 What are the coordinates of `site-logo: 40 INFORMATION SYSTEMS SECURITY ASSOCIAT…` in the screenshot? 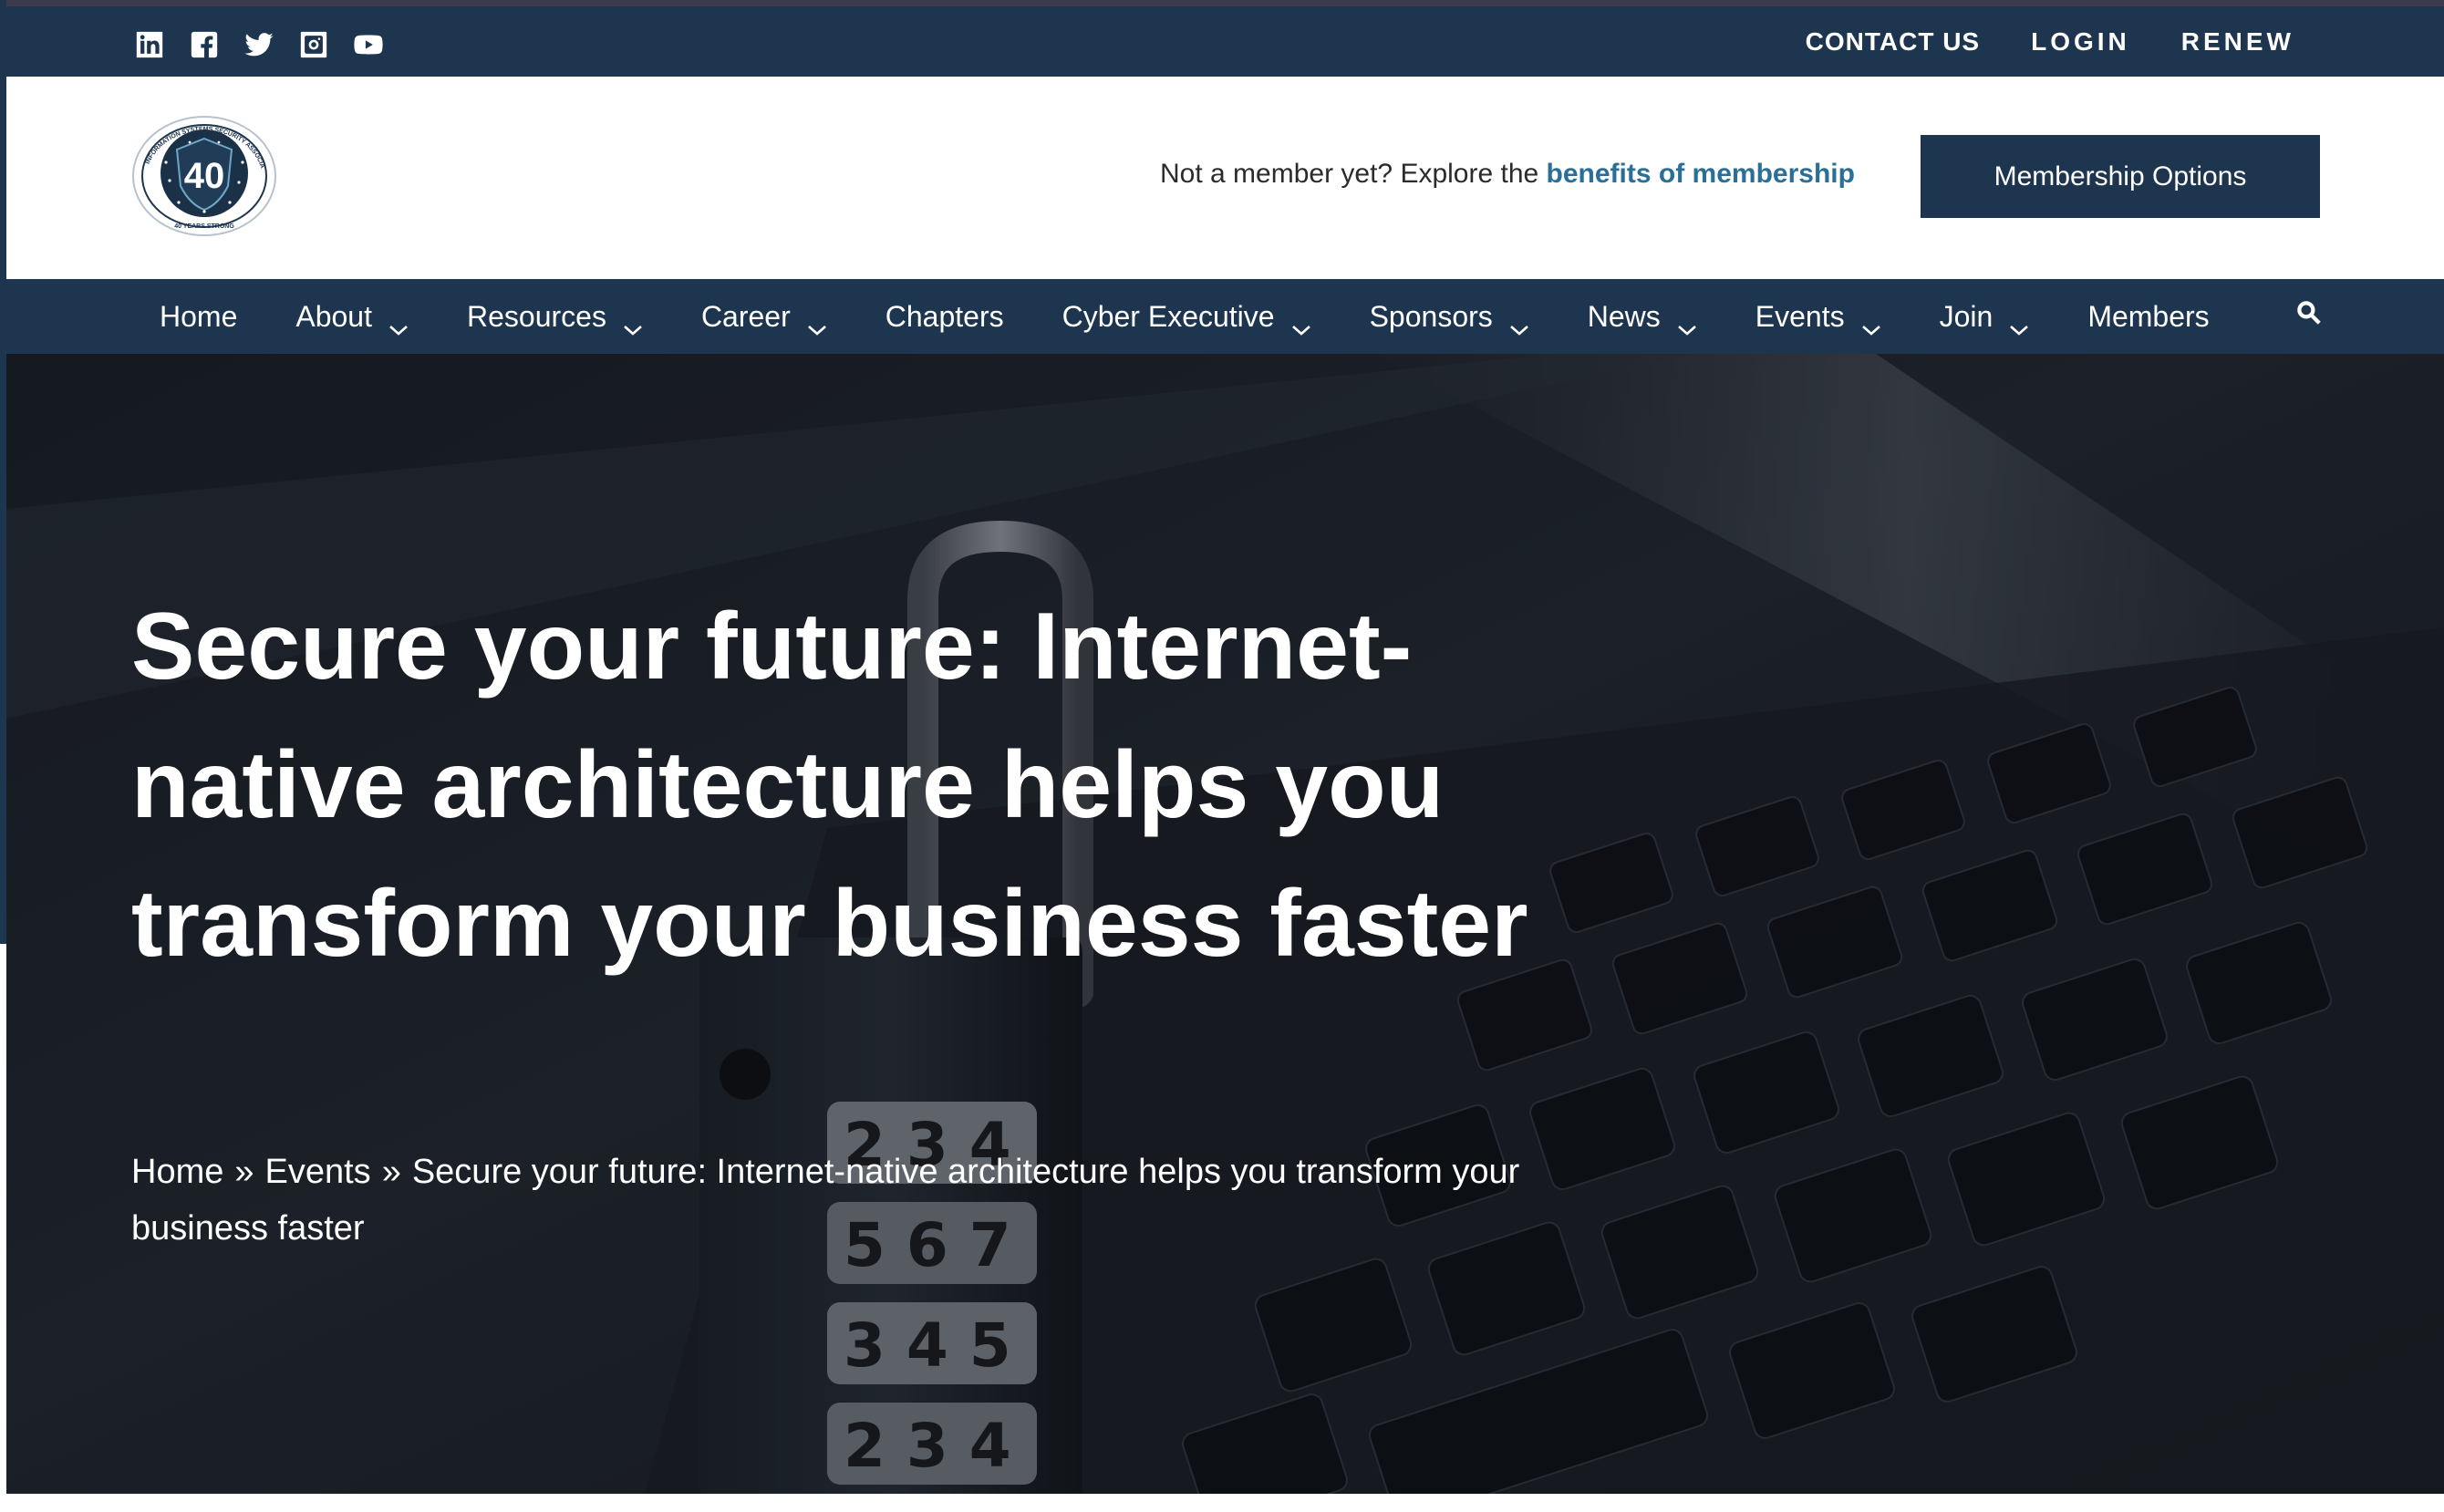 It's located at (203, 173).